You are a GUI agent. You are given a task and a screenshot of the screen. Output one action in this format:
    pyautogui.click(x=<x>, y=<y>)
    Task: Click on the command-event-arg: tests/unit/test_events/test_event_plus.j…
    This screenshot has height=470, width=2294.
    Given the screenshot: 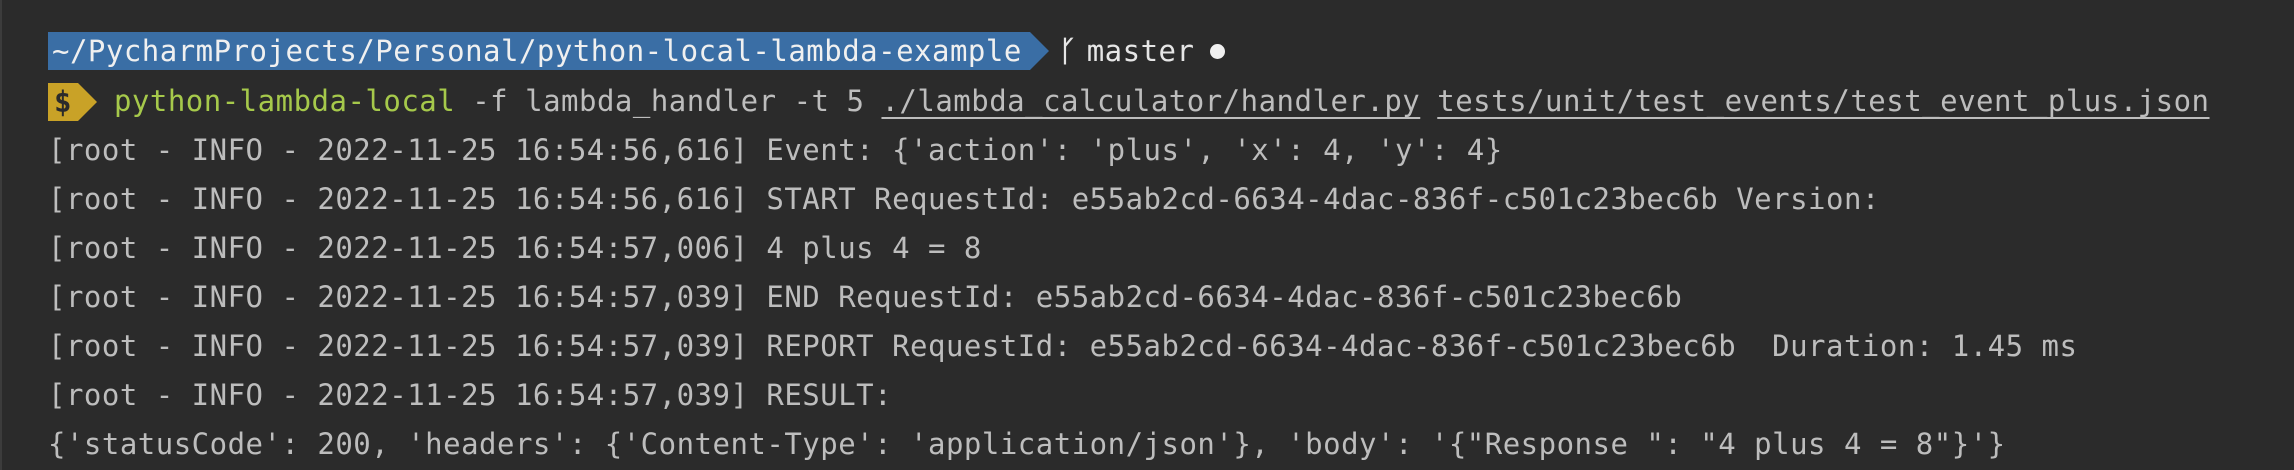 What is the action you would take?
    pyautogui.click(x=1823, y=101)
    